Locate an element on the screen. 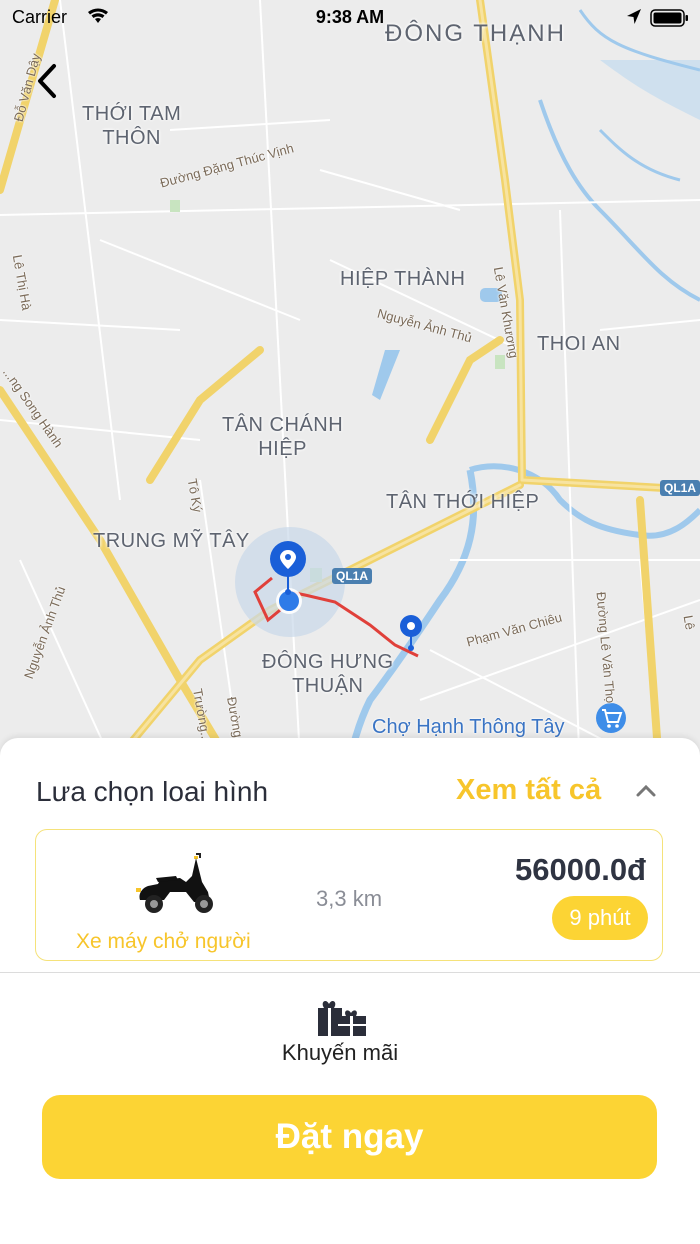 This screenshot has width=700, height=1244. divider is located at coordinates (350, 972).